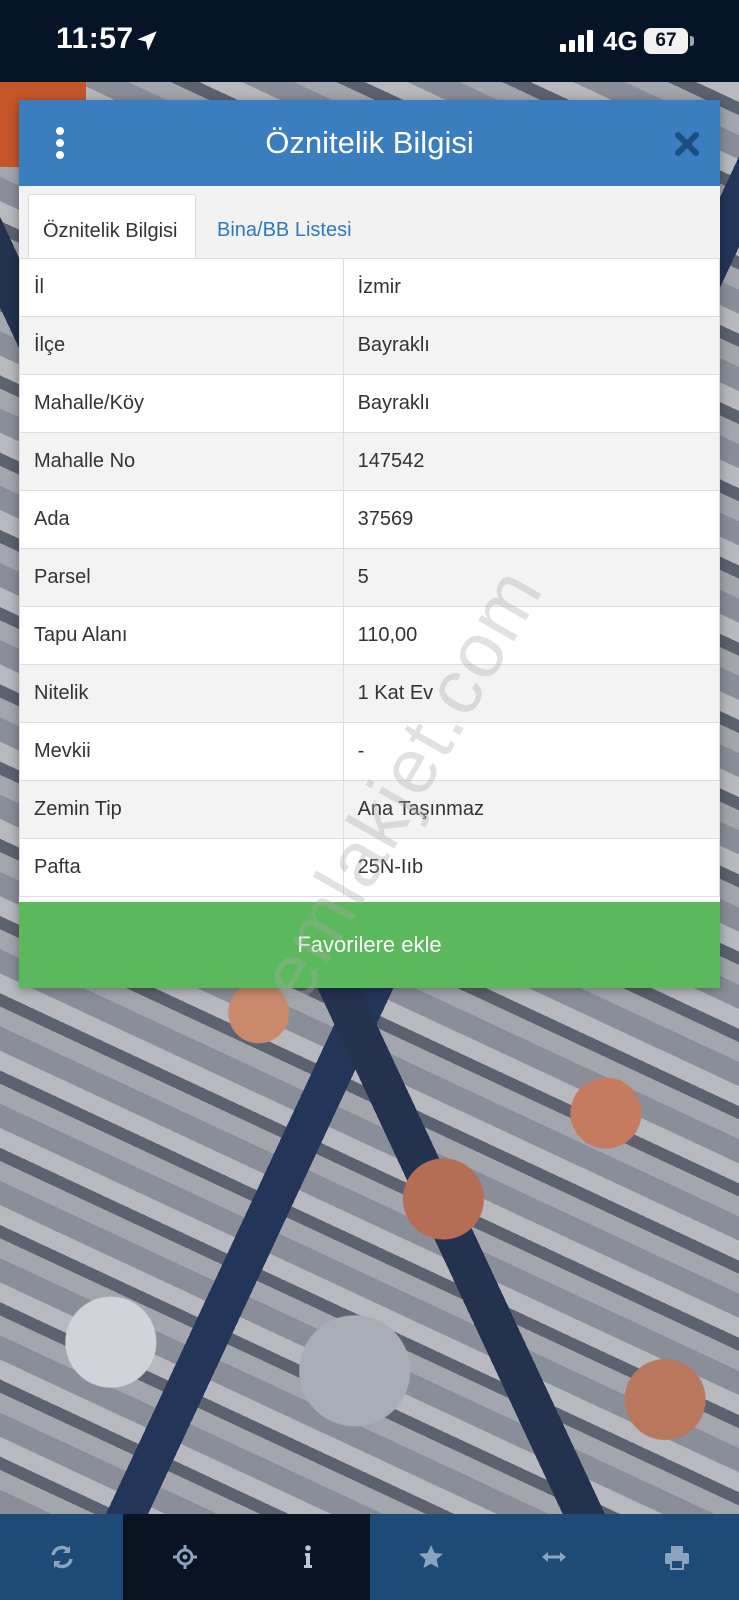 This screenshot has height=1600, width=739. What do you see at coordinates (181, 635) in the screenshot?
I see `attr-key: Tapu Alanı` at bounding box center [181, 635].